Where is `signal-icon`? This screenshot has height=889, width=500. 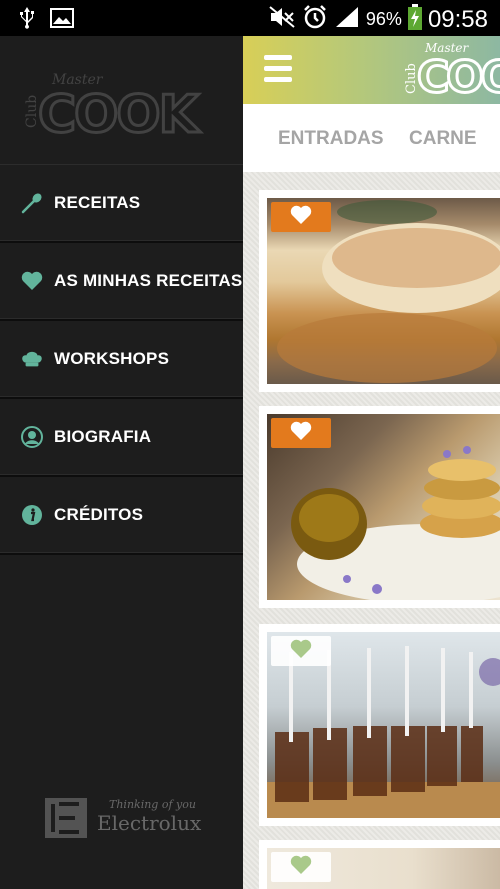
signal-icon is located at coordinates (347, 19).